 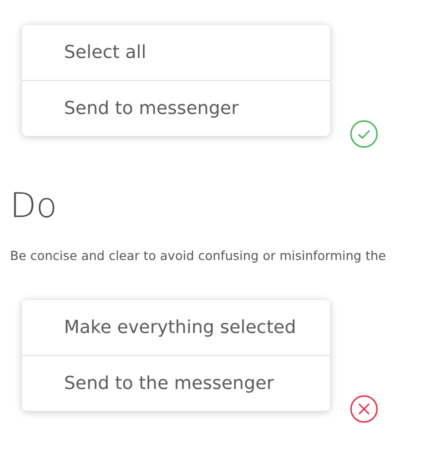 What do you see at coordinates (198, 255) in the screenshot?
I see `description: Be concise and clear to avoid confusing or misinforming the` at bounding box center [198, 255].